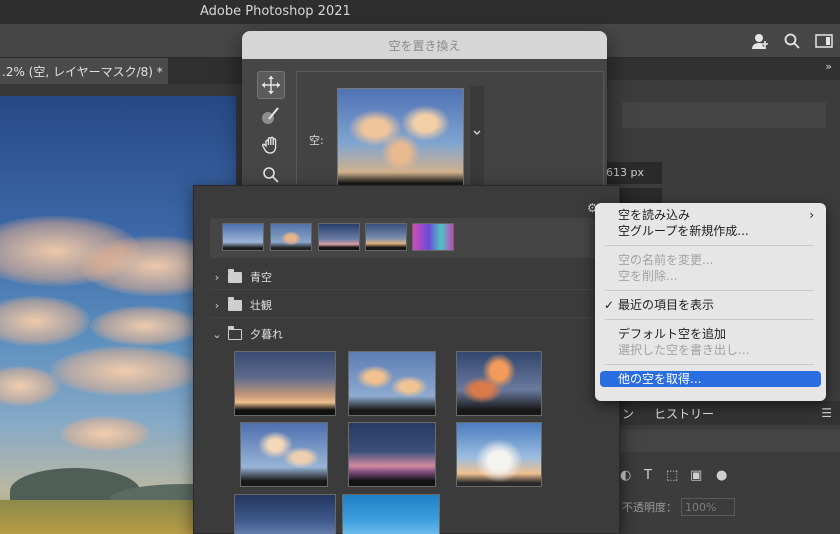 The width and height of the screenshot is (840, 534). Describe the element at coordinates (625, 172) in the screenshot. I see `size-field-value: 613 px` at that location.